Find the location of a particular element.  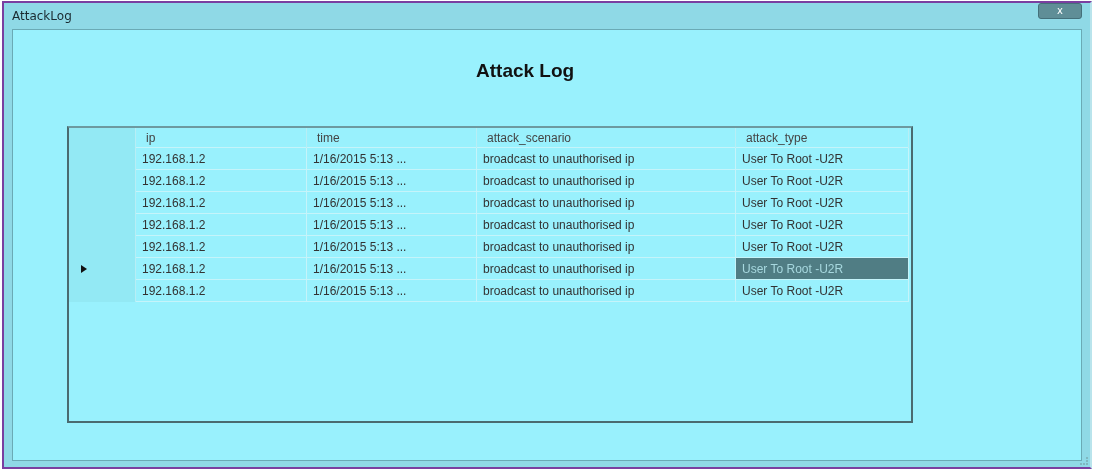

close-button: x is located at coordinates (1060, 11).